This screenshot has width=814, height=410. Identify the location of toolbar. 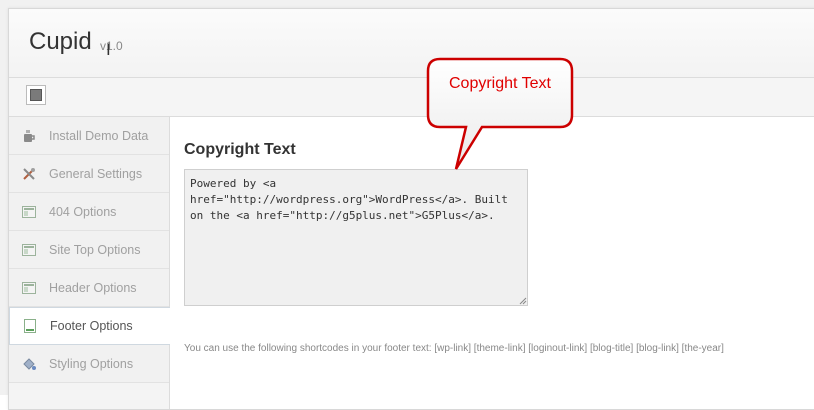
(411, 97).